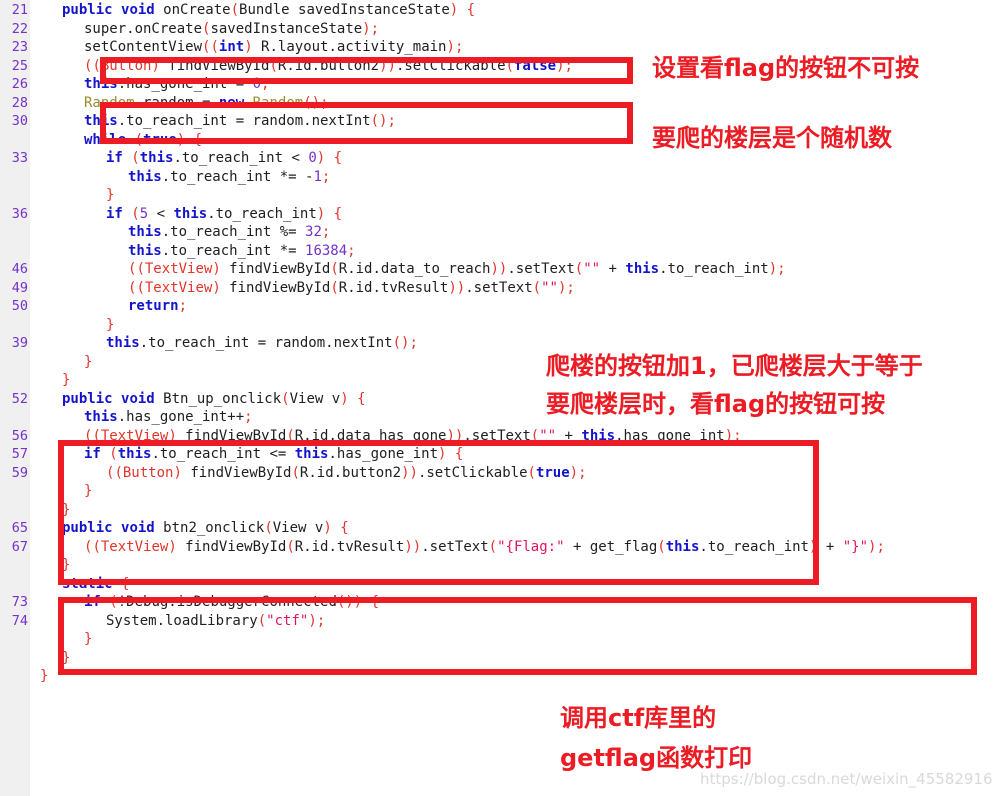 Image resolution: width=1000 pixels, height=796 pixels. I want to click on code-line: public void Btn_up_onclick(View v) {, so click(214, 398).